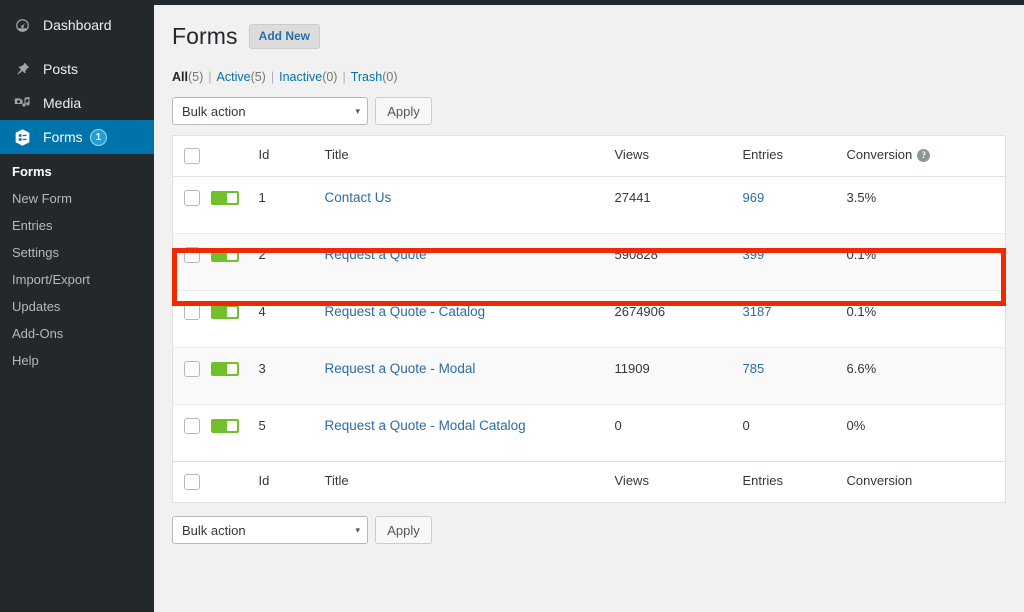 The width and height of the screenshot is (1024, 612). I want to click on filter-link-trash: Trash, so click(367, 77).